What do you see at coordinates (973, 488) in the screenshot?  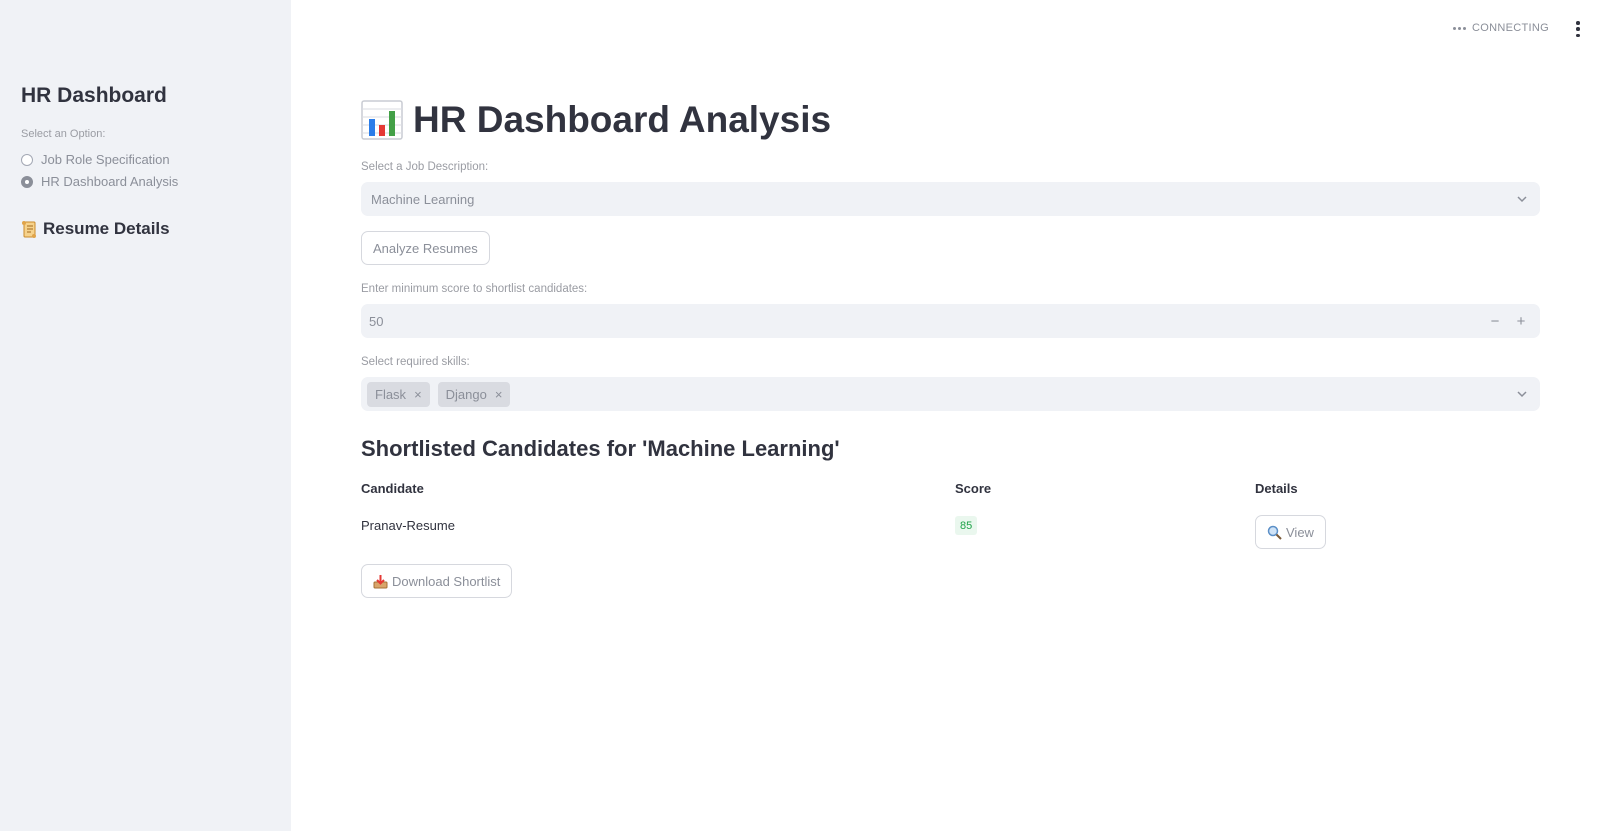 I see `column-header-score: Score` at bounding box center [973, 488].